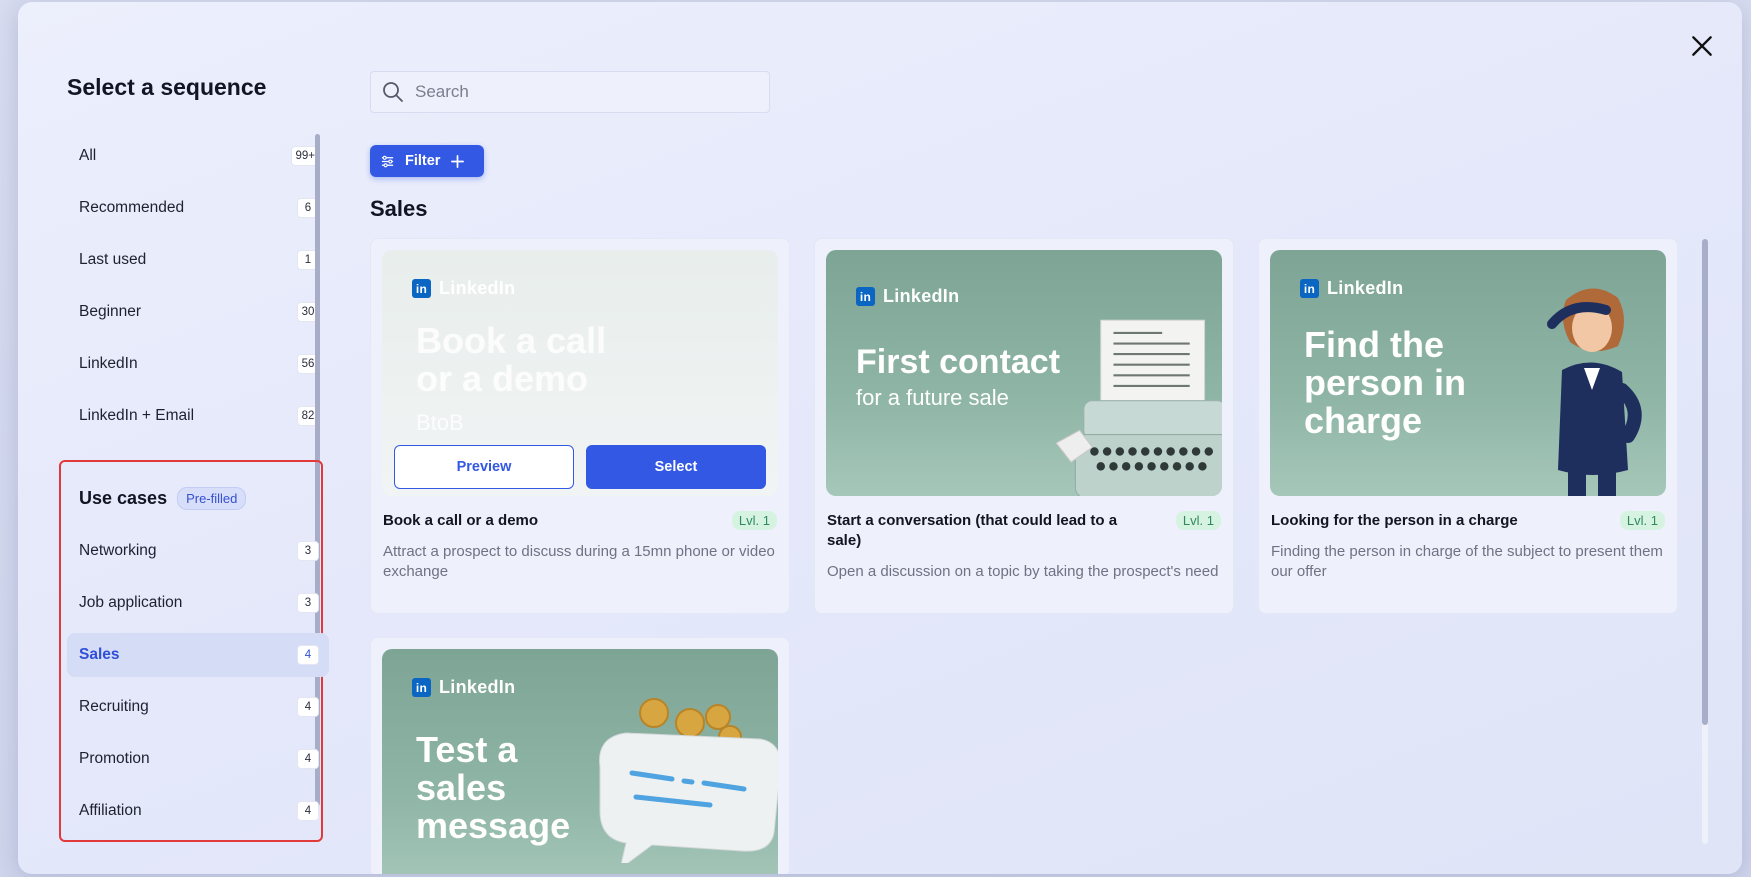 This screenshot has width=1751, height=877. Describe the element at coordinates (1374, 344) in the screenshot. I see `image-headline: Find the` at that location.